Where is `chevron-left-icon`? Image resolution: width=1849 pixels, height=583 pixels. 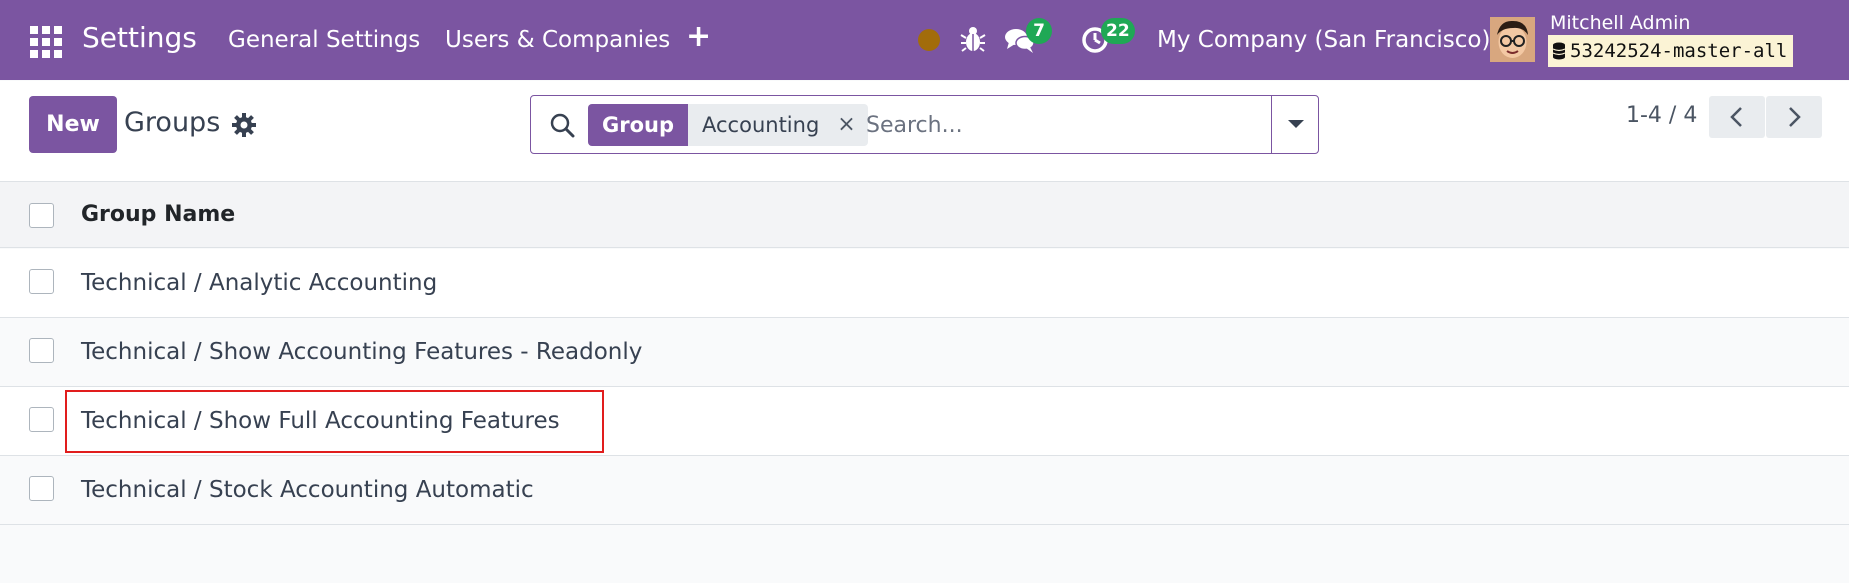 chevron-left-icon is located at coordinates (1736, 117).